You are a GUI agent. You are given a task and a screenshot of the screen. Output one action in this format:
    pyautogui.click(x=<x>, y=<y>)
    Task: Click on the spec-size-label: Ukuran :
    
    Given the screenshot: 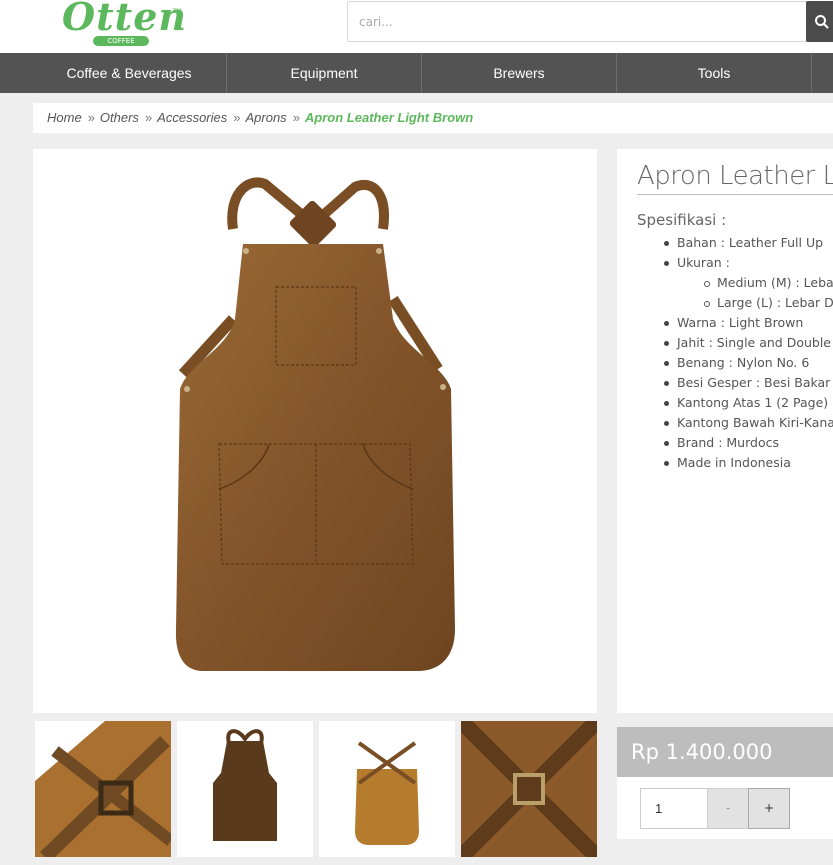 What is the action you would take?
    pyautogui.click(x=703, y=262)
    